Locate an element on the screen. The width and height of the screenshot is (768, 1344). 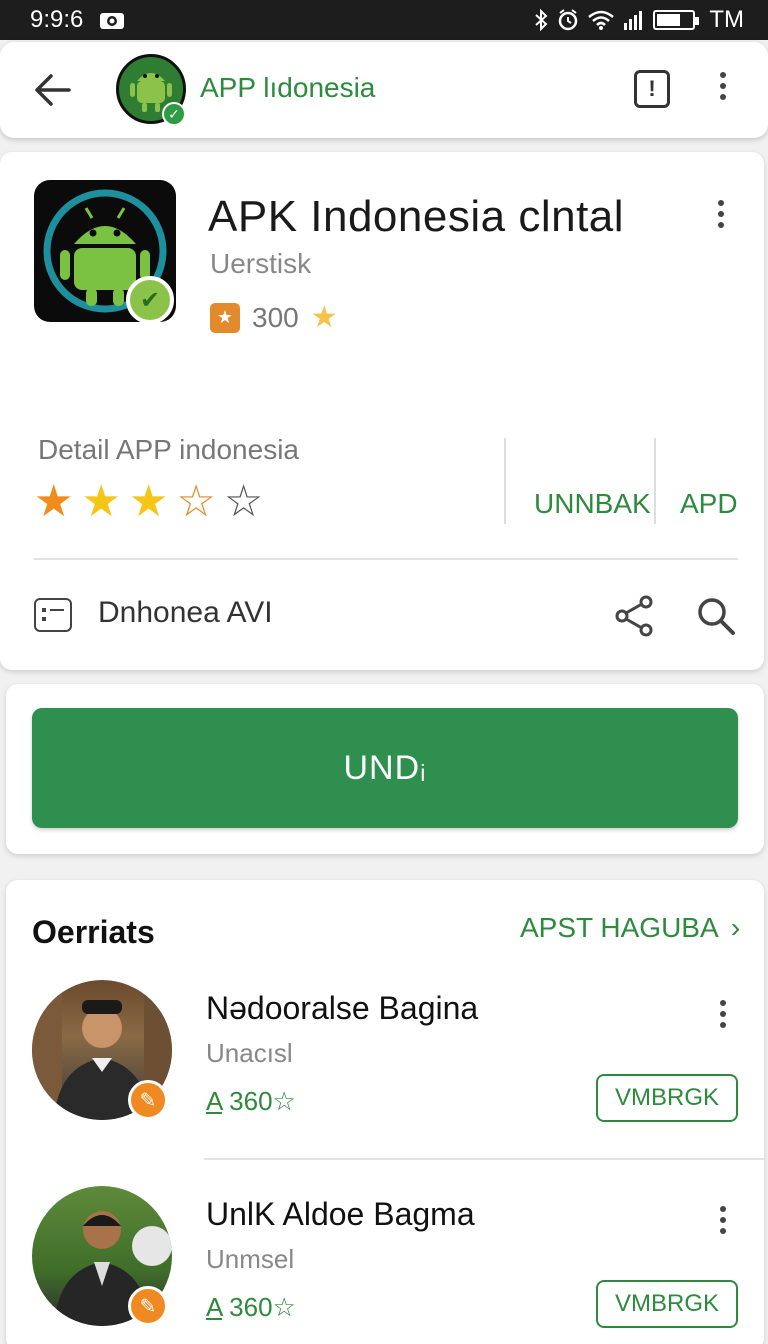
see-all-link: APST HAGUBA › is located at coordinates (630, 928).